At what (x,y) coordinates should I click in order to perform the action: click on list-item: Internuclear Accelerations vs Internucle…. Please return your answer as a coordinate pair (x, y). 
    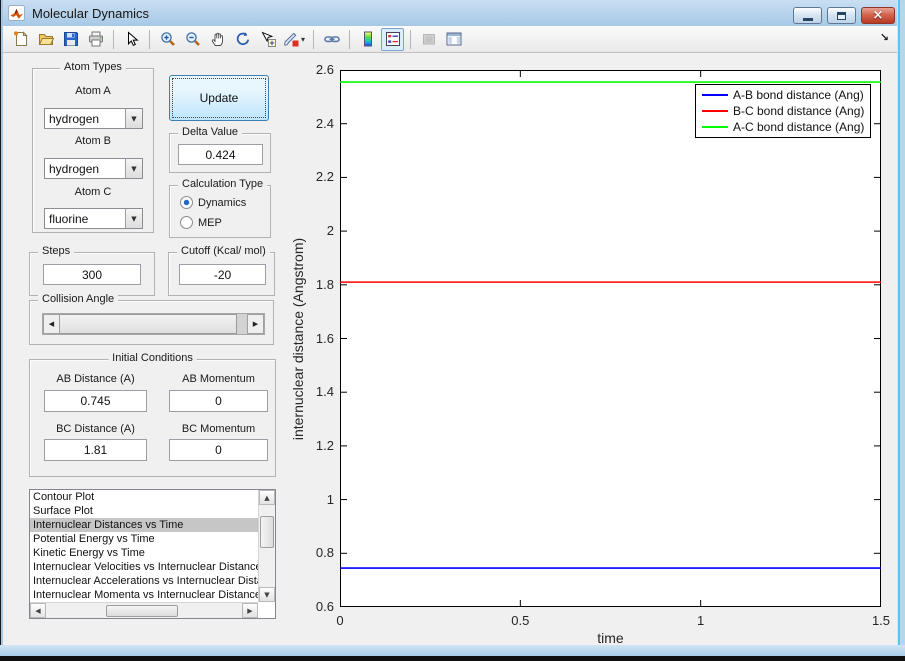
    Looking at the image, I should click on (144, 581).